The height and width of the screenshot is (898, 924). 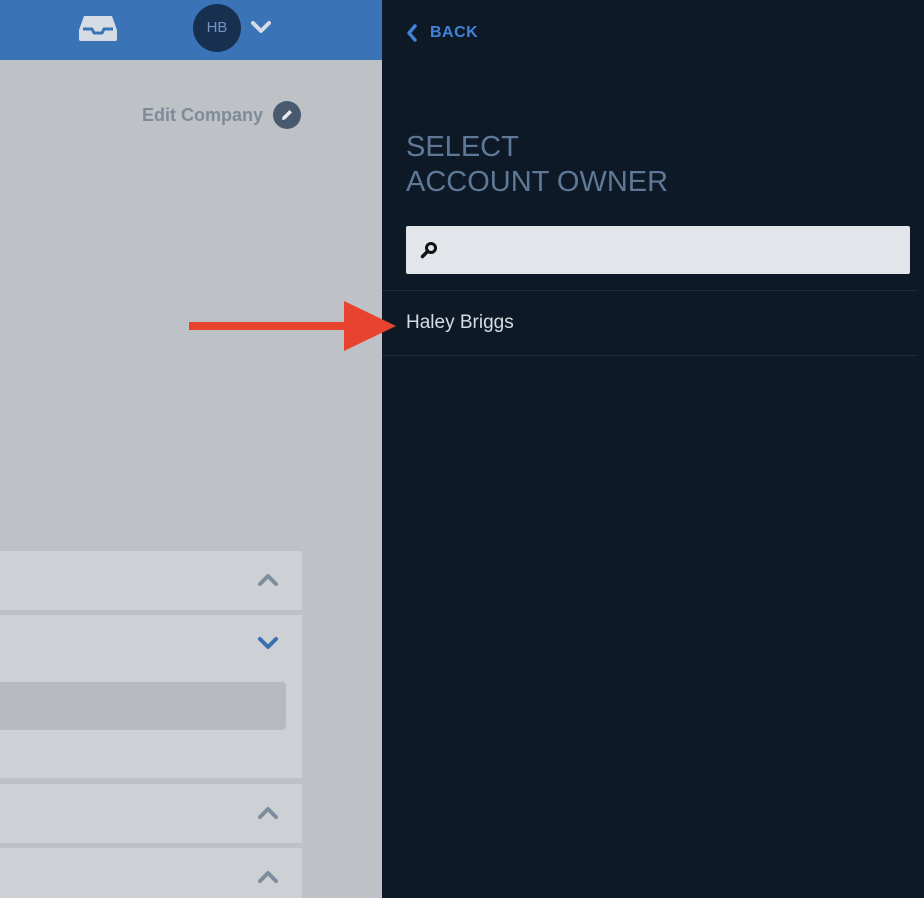 I want to click on expanded-section, so click(x=151, y=696).